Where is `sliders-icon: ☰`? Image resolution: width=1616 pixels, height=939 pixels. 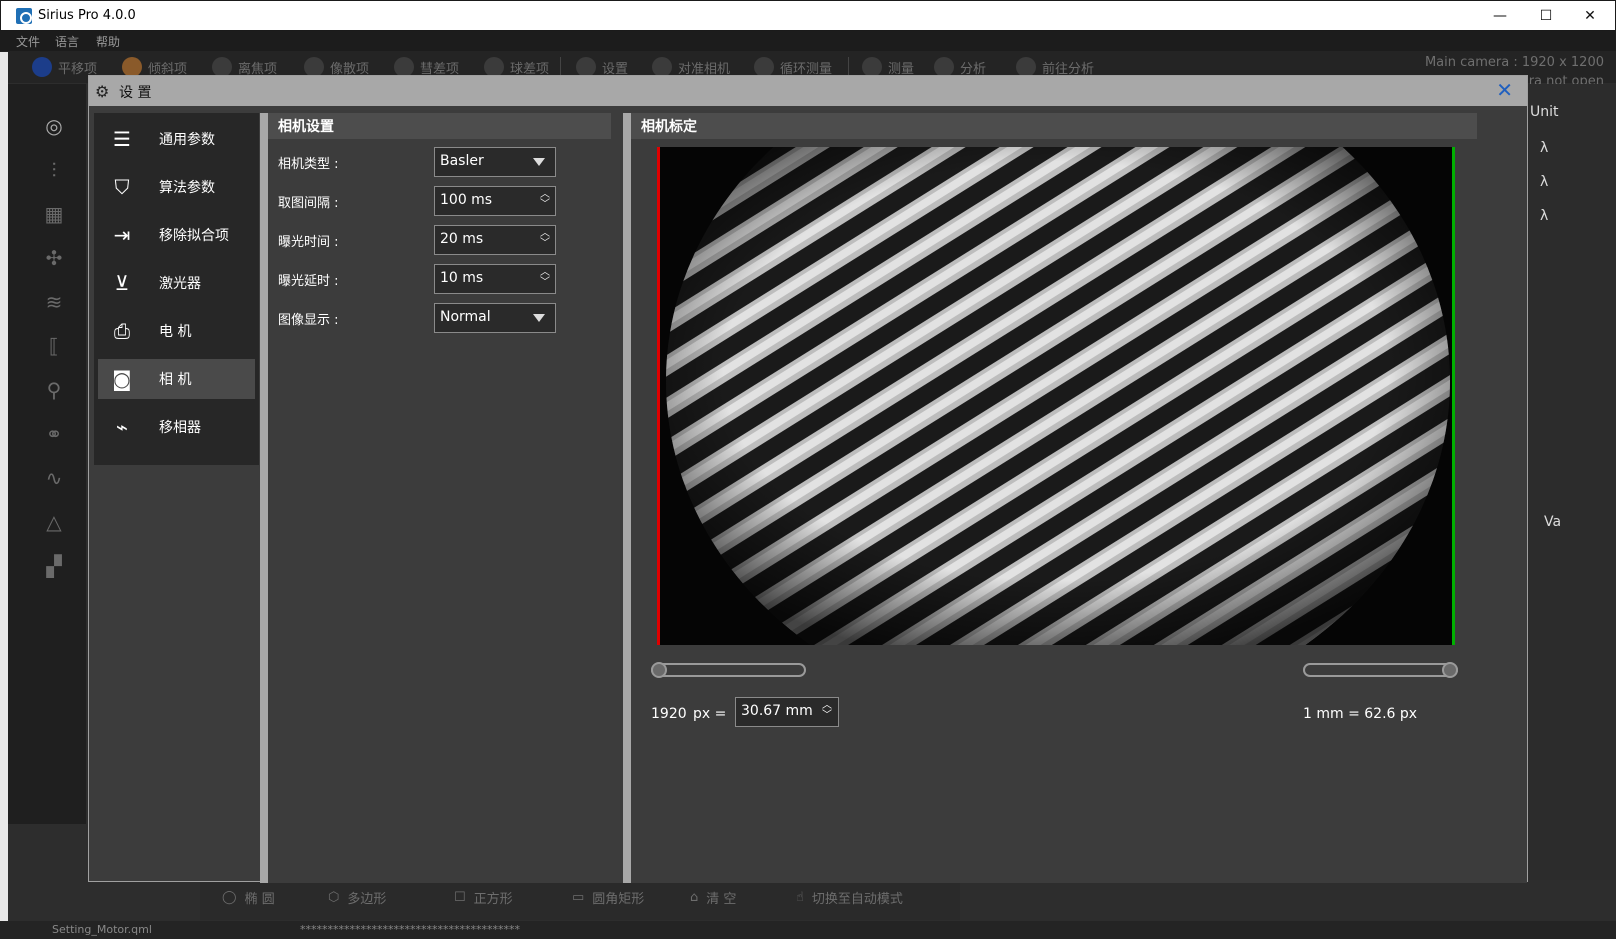
sliders-icon: ☰ is located at coordinates (122, 139).